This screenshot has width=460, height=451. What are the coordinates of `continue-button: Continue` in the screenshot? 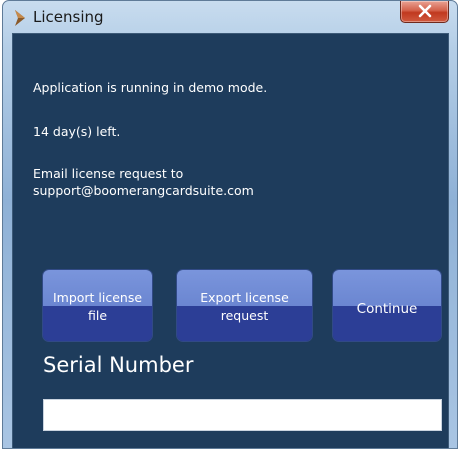 It's located at (387, 305).